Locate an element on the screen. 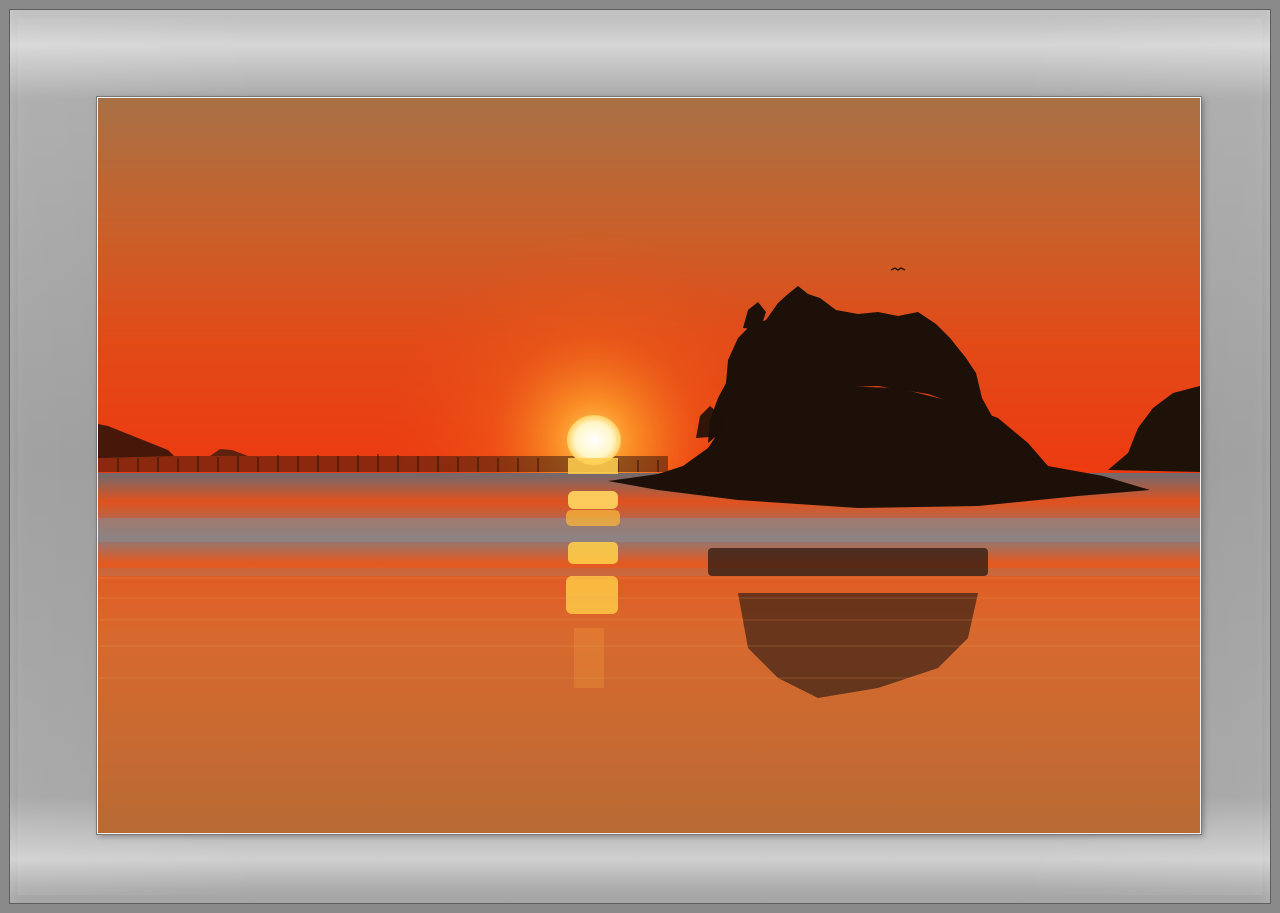 The image size is (1280, 913). sun-base is located at coordinates (593, 466).